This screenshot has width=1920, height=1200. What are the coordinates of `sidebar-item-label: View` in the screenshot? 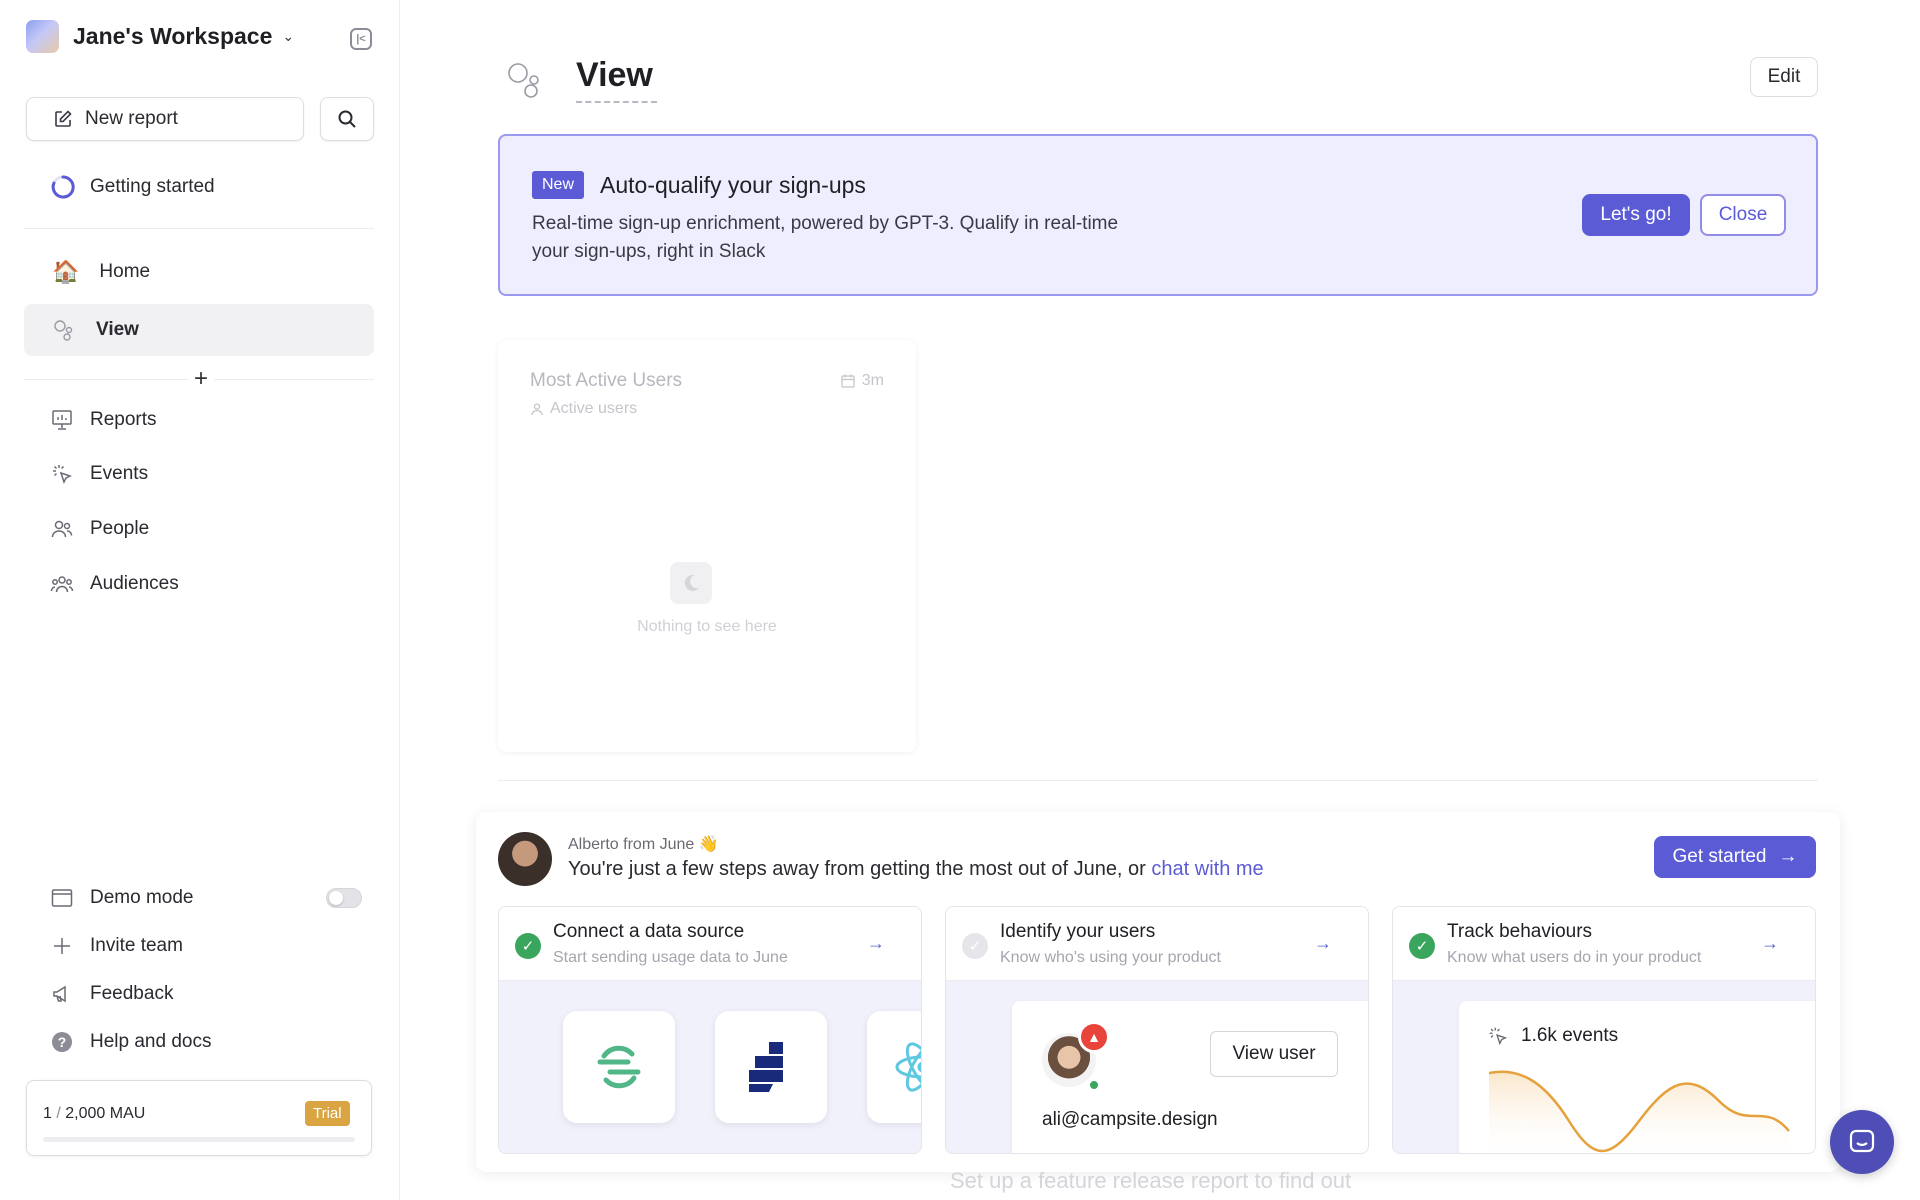 It's located at (117, 329).